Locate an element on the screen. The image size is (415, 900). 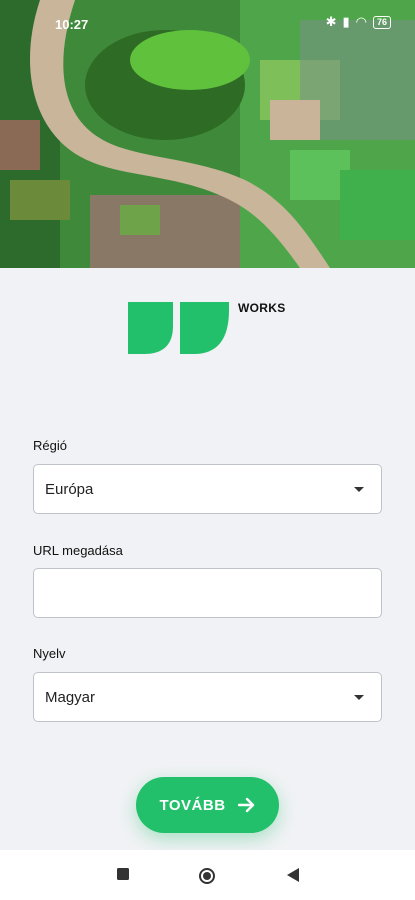
battery-icon: 76 is located at coordinates (381, 22).